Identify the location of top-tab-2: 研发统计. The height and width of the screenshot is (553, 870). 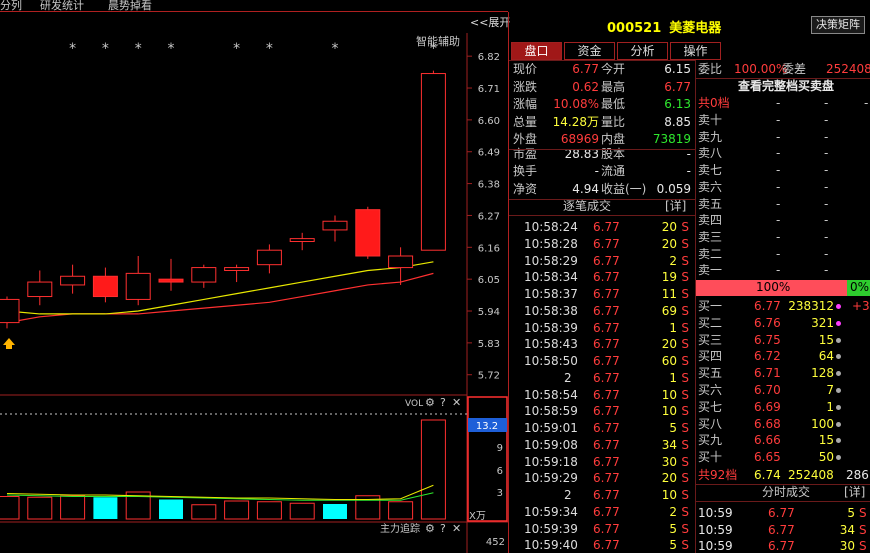
(62, 6).